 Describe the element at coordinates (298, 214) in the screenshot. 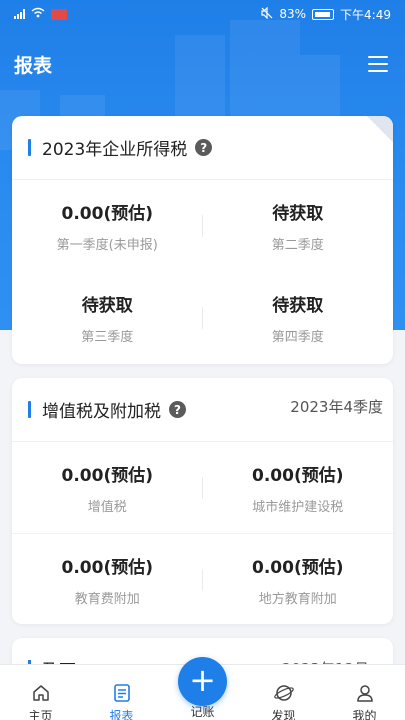

I see `income-tax-q2-value: 待获取` at that location.